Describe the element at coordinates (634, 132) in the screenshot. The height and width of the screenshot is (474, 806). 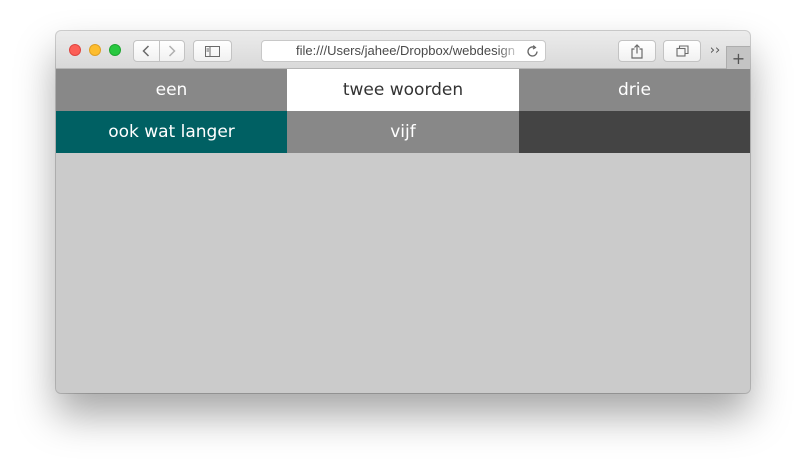
I see `menu-item-empty` at that location.